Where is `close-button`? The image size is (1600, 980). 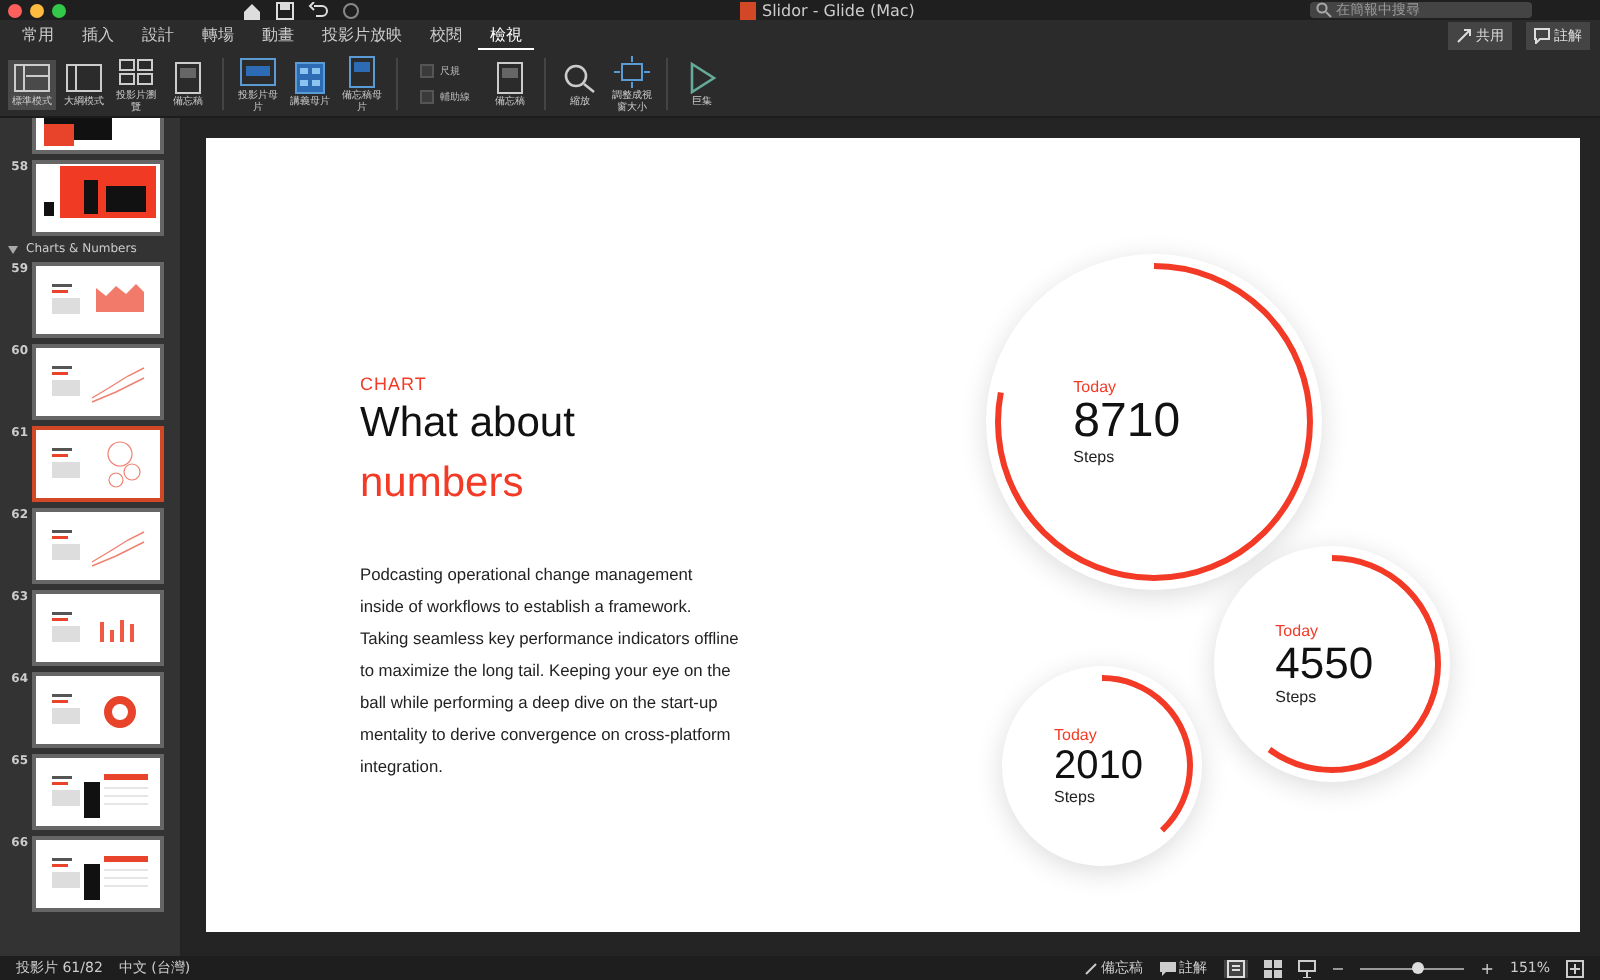
close-button is located at coordinates (15, 10).